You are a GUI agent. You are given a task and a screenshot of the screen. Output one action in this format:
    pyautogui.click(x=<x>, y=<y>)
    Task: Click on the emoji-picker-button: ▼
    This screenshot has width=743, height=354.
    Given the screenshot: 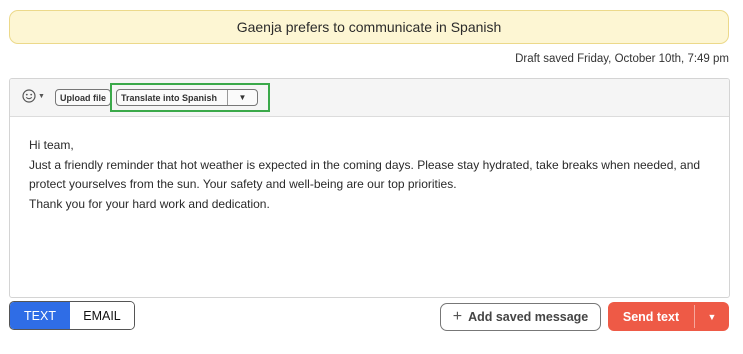 What is the action you would take?
    pyautogui.click(x=33, y=96)
    